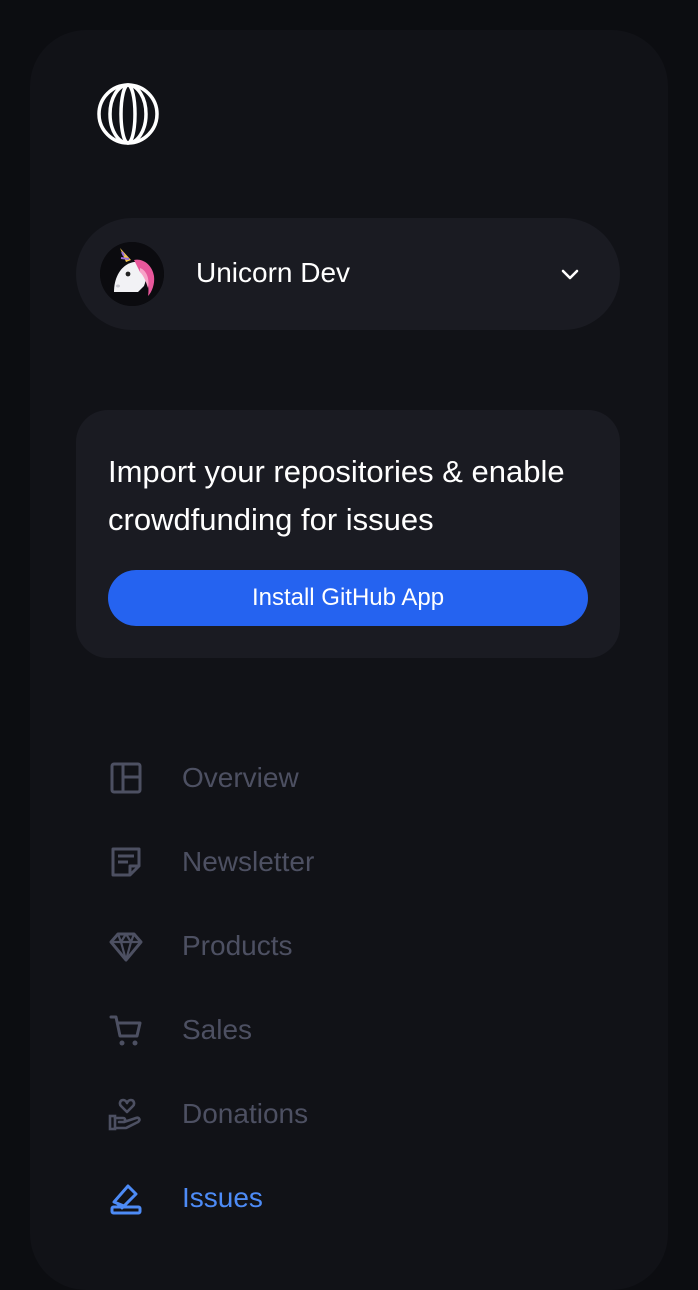 The width and height of the screenshot is (698, 1290). What do you see at coordinates (346, 1030) in the screenshot?
I see `sidebar-item-sales: Sales` at bounding box center [346, 1030].